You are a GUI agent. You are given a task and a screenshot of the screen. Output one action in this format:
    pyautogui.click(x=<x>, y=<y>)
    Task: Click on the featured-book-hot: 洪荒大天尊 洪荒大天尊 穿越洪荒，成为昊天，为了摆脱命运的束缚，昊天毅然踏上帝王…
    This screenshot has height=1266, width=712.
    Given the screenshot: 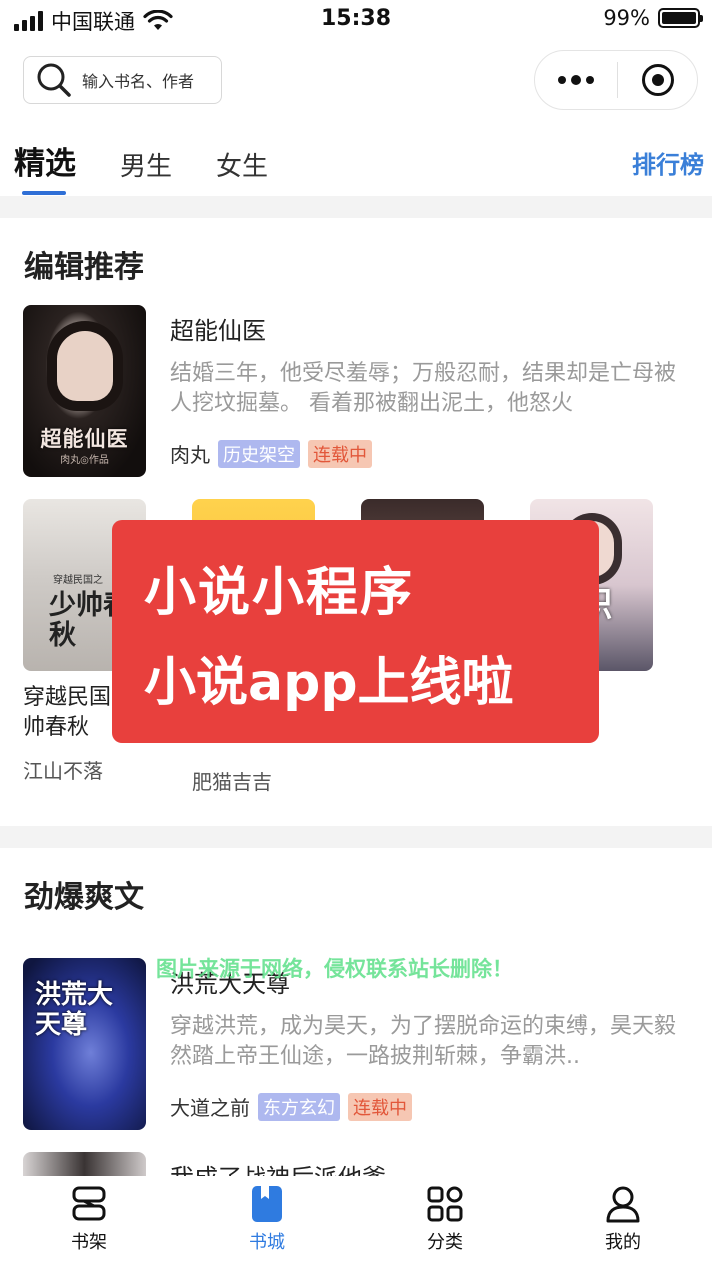 What is the action you would take?
    pyautogui.click(x=358, y=1044)
    